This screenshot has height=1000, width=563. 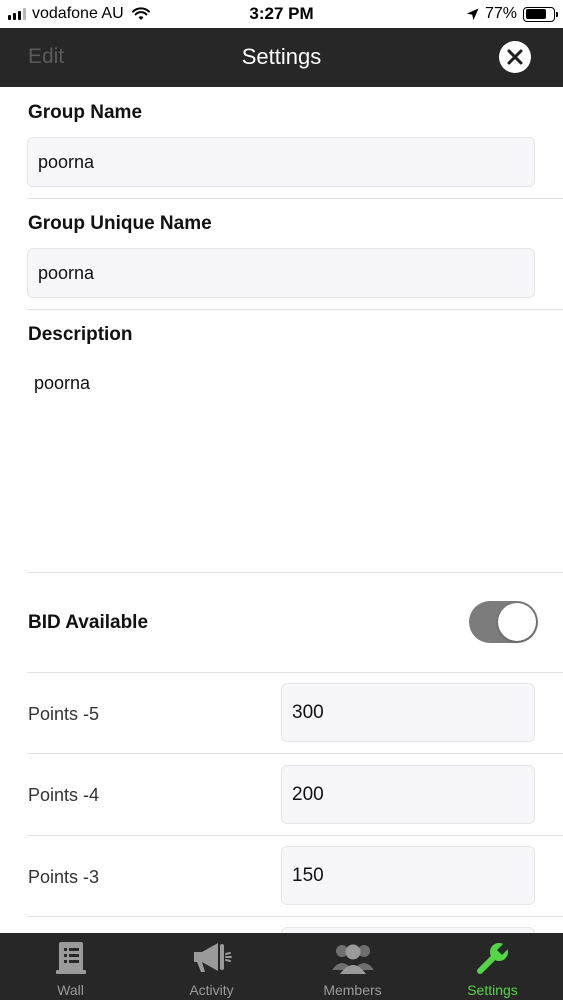 What do you see at coordinates (212, 957) in the screenshot?
I see `megaphone-icon` at bounding box center [212, 957].